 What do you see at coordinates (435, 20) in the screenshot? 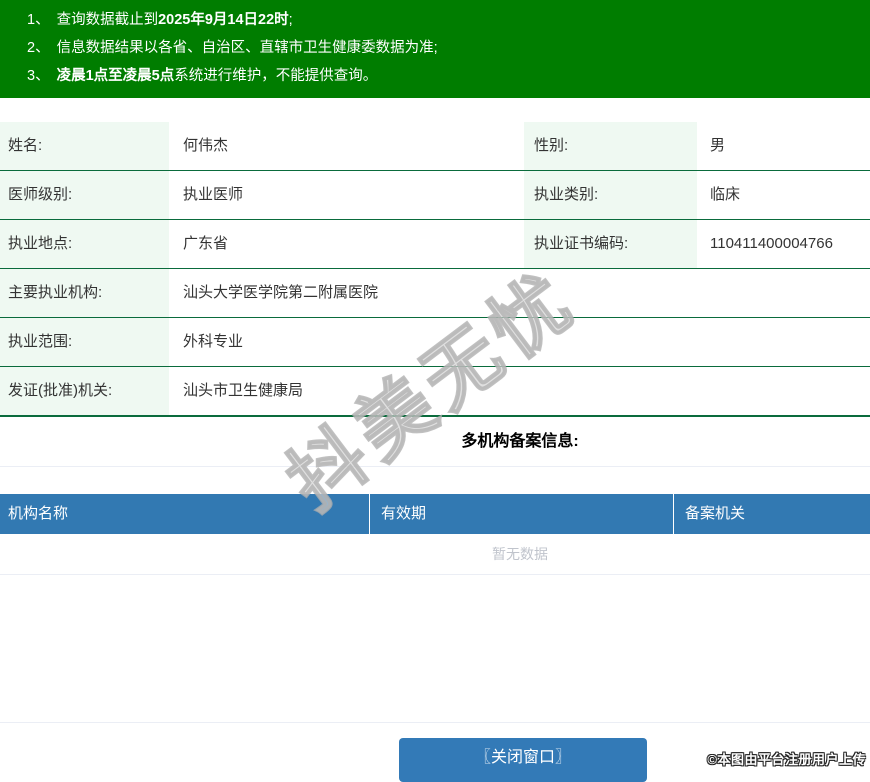
I see `notice-line-1: 1、 查询数据截止到2025年9月14日22时;` at bounding box center [435, 20].